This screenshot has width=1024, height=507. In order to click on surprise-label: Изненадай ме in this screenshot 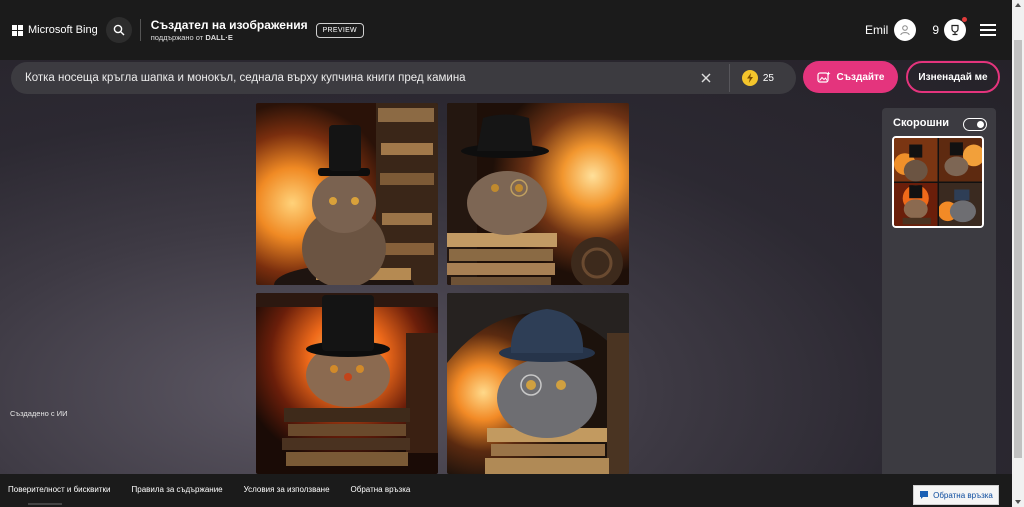, I will do `click(953, 77)`.